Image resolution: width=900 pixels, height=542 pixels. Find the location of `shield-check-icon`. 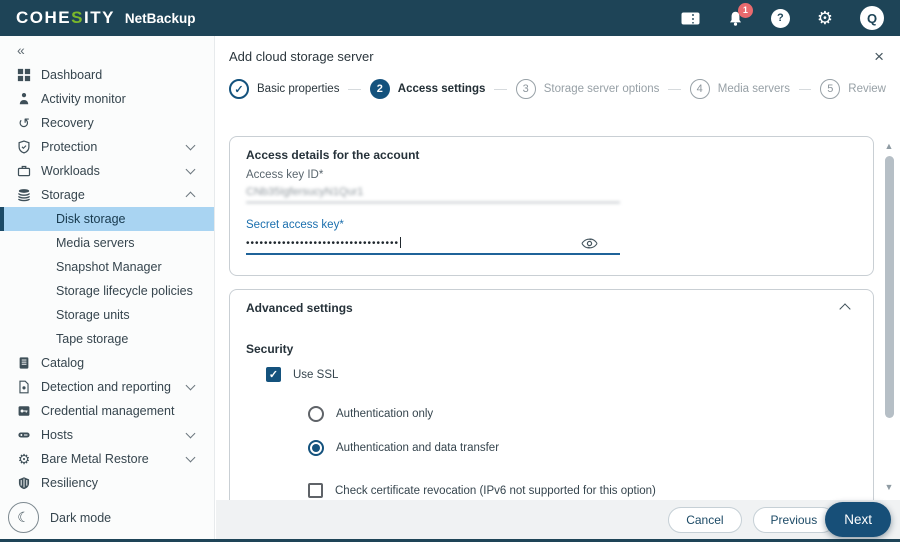

shield-check-icon is located at coordinates (24, 147).